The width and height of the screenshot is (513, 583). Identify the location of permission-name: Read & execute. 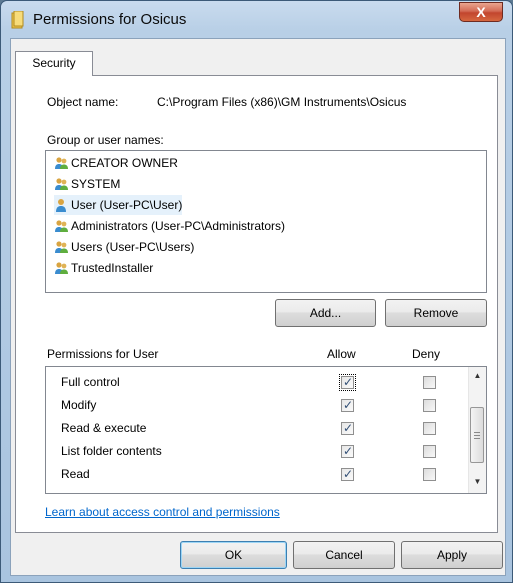
(104, 428).